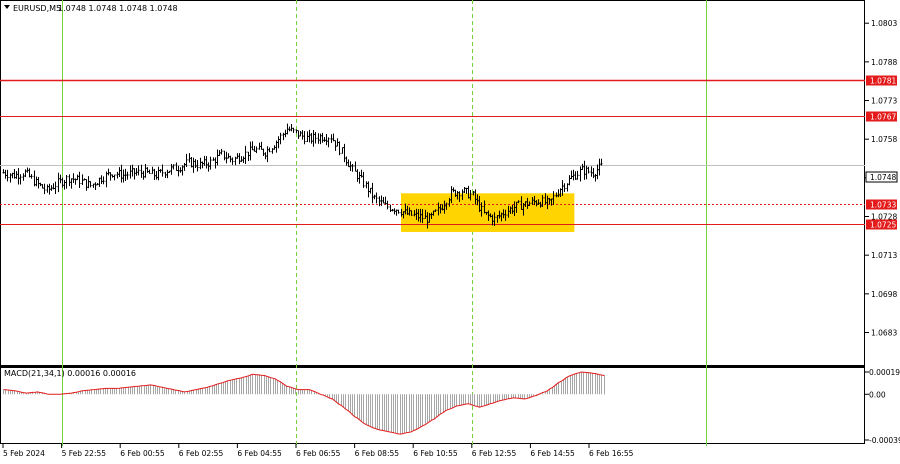 The image size is (900, 464). Describe the element at coordinates (611, 453) in the screenshot. I see `time-tick-label: 6 Feb 16:55` at that location.